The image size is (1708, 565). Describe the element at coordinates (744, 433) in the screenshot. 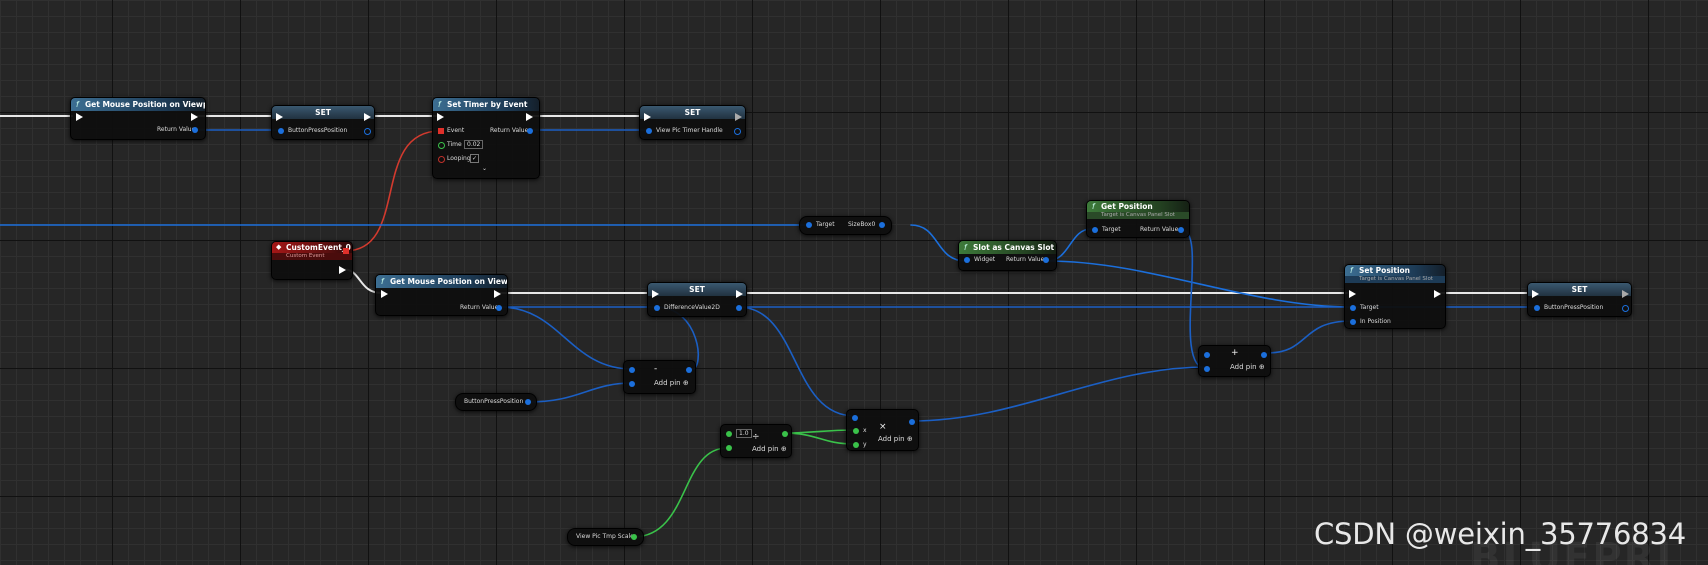

I see `divisor-value-input: 1.0` at that location.